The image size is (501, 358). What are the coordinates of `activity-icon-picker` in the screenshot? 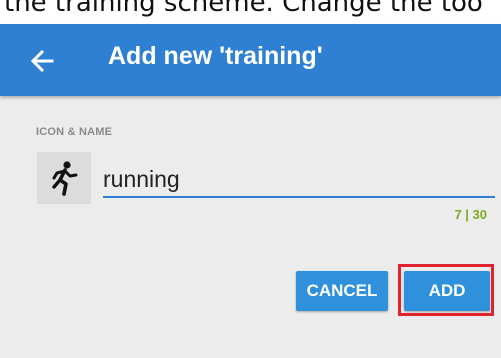 It's located at (64, 178).